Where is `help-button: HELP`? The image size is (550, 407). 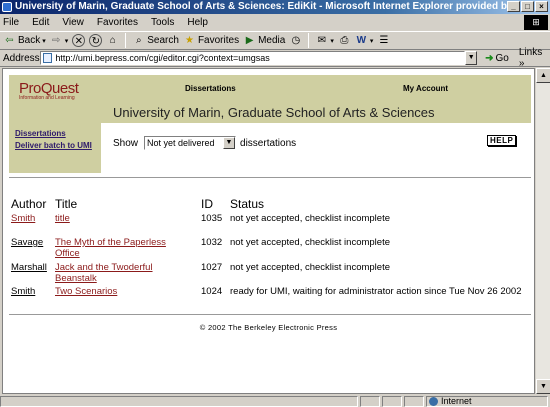
help-button: HELP is located at coordinates (502, 140).